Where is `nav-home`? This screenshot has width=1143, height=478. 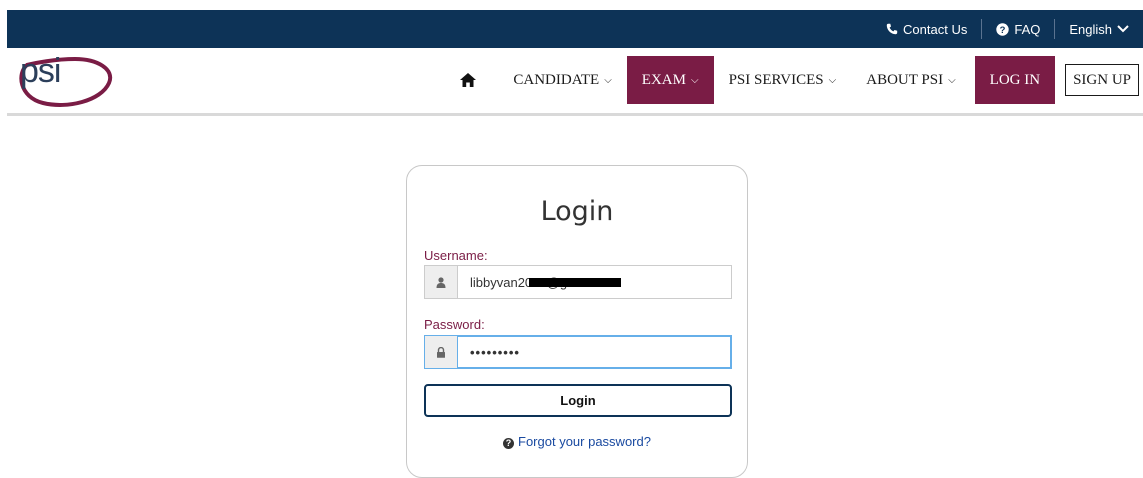
nav-home is located at coordinates (470, 80).